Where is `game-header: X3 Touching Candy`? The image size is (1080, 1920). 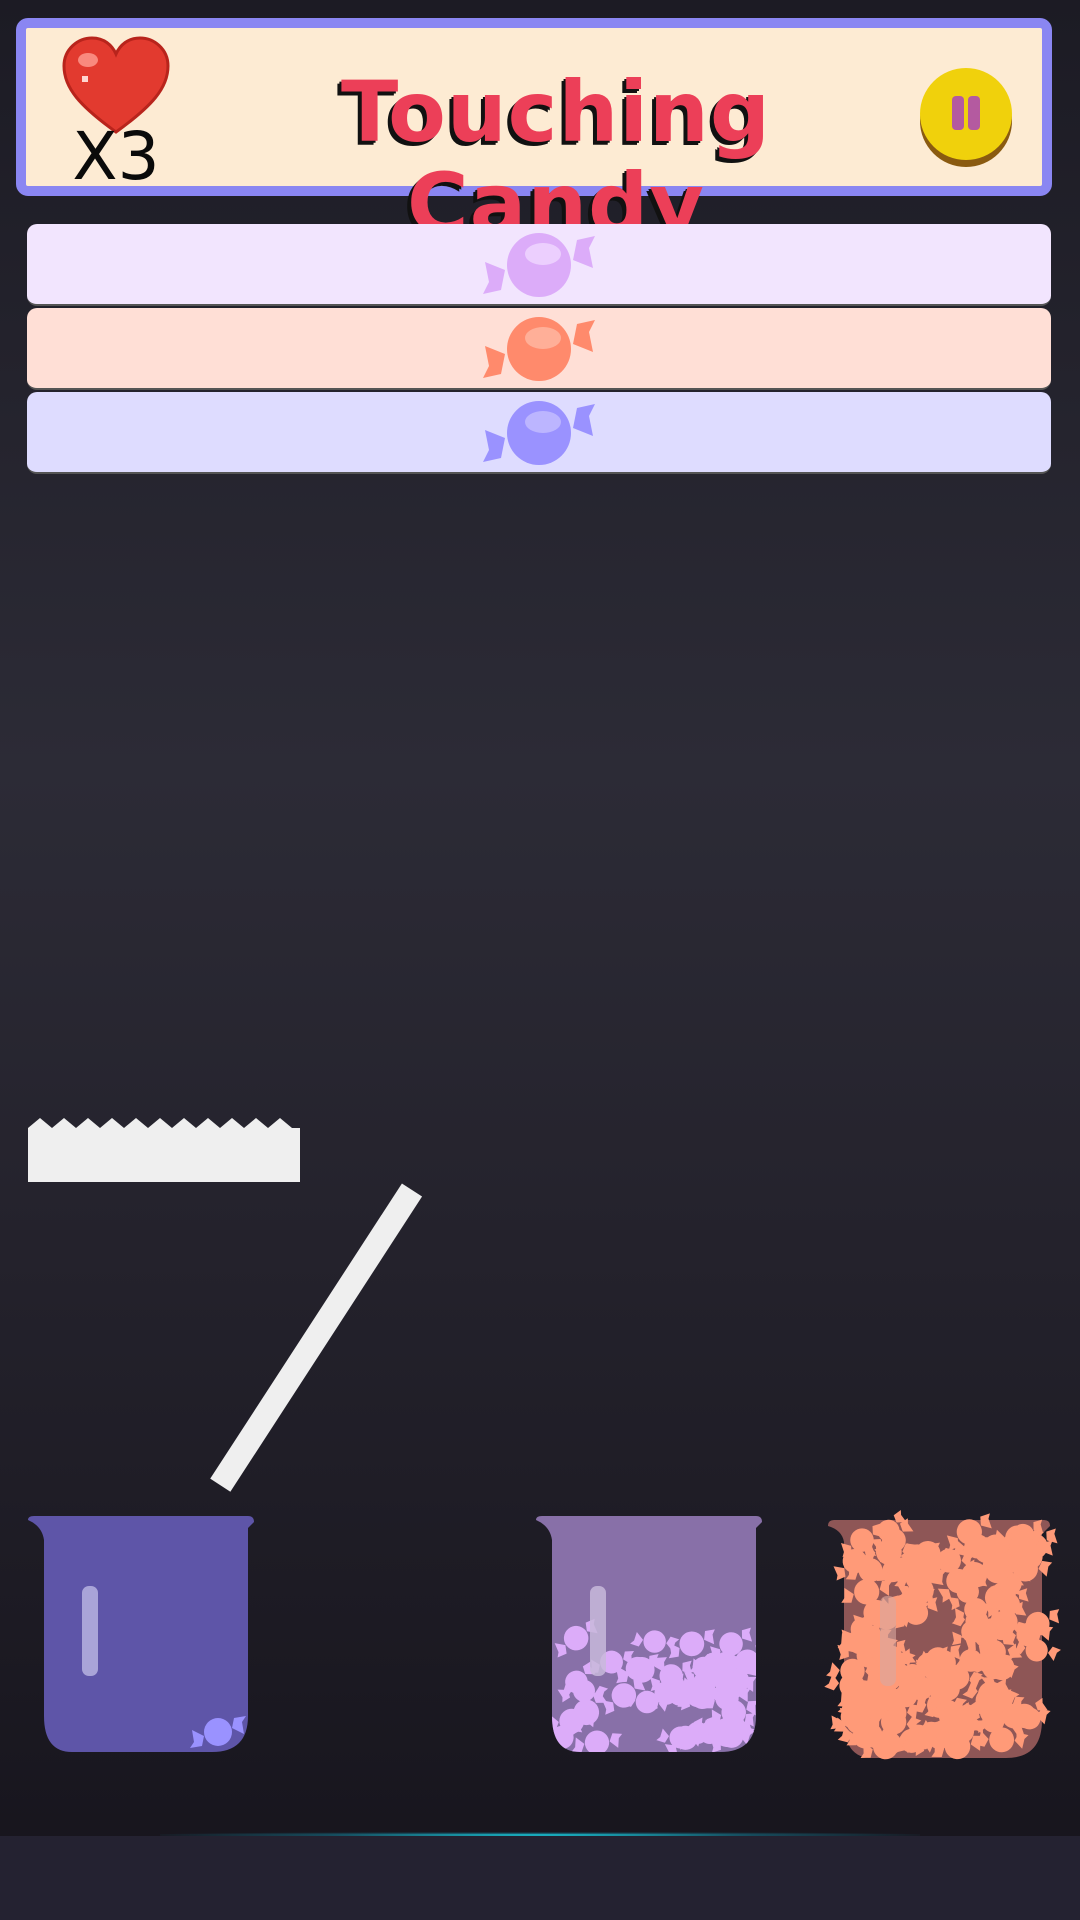 game-header: X3 Touching Candy is located at coordinates (534, 134).